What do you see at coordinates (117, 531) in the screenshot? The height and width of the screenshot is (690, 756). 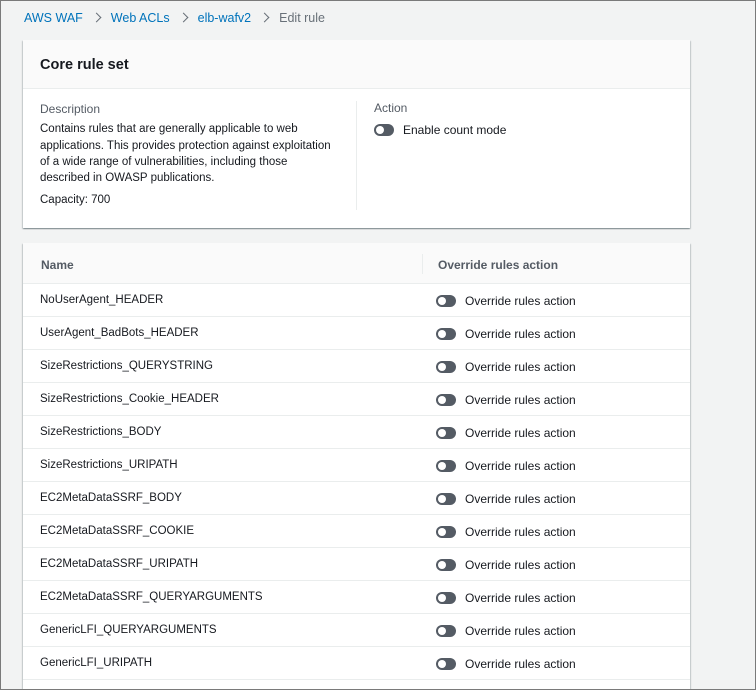 I see `rule-name: EC2MetaDataSSRF_COOKIE` at bounding box center [117, 531].